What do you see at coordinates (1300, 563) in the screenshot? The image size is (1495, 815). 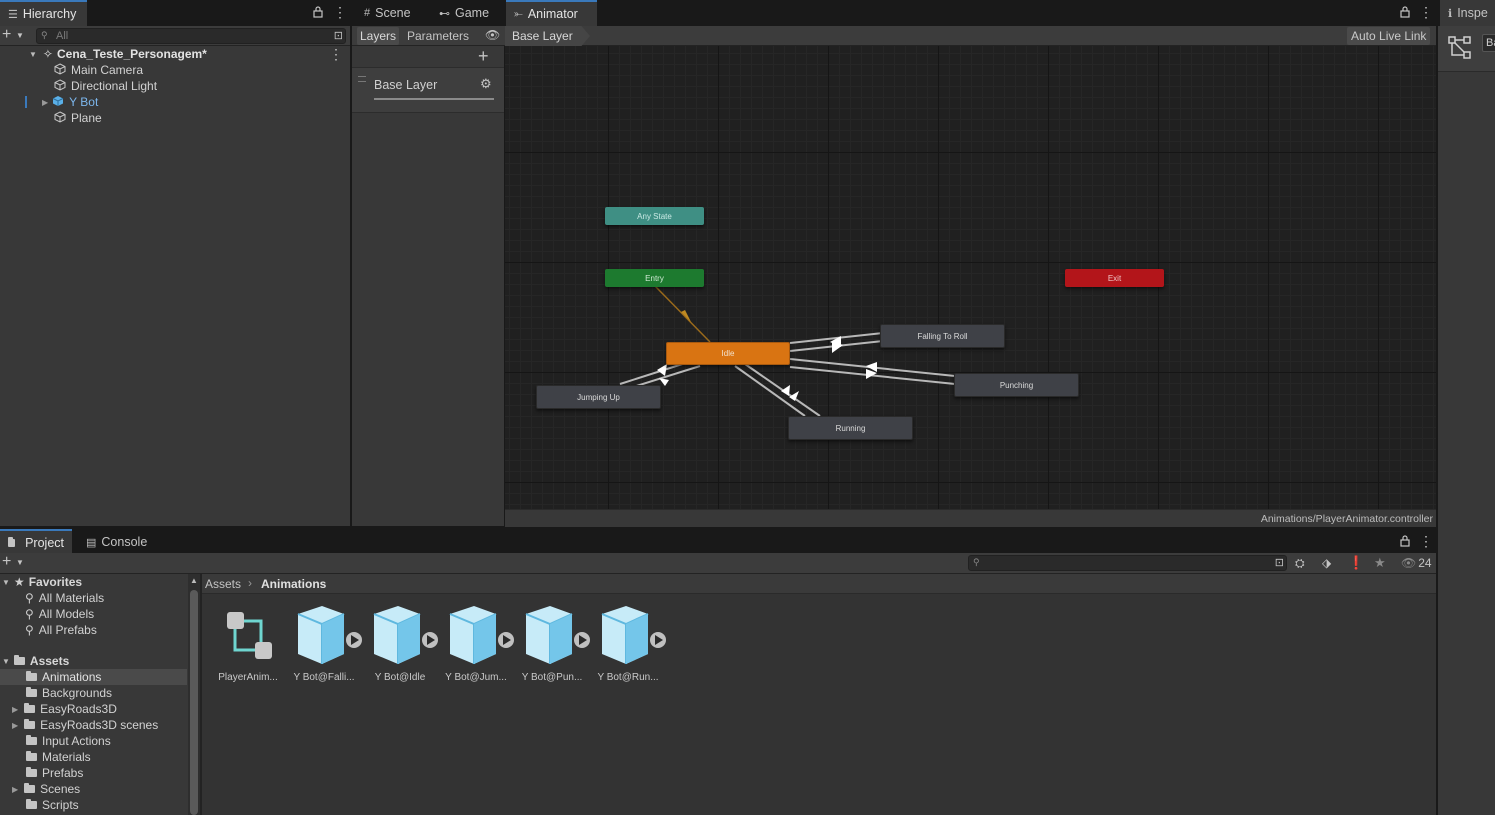 I see `filter-by-type-icon: ⛭` at bounding box center [1300, 563].